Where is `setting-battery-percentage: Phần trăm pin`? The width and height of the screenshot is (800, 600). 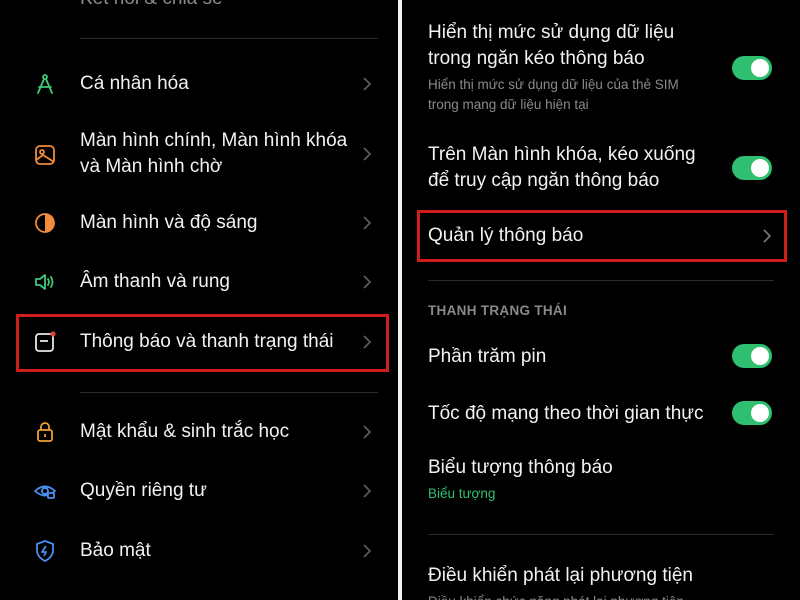
setting-battery-percentage: Phần trăm pin is located at coordinates (601, 358).